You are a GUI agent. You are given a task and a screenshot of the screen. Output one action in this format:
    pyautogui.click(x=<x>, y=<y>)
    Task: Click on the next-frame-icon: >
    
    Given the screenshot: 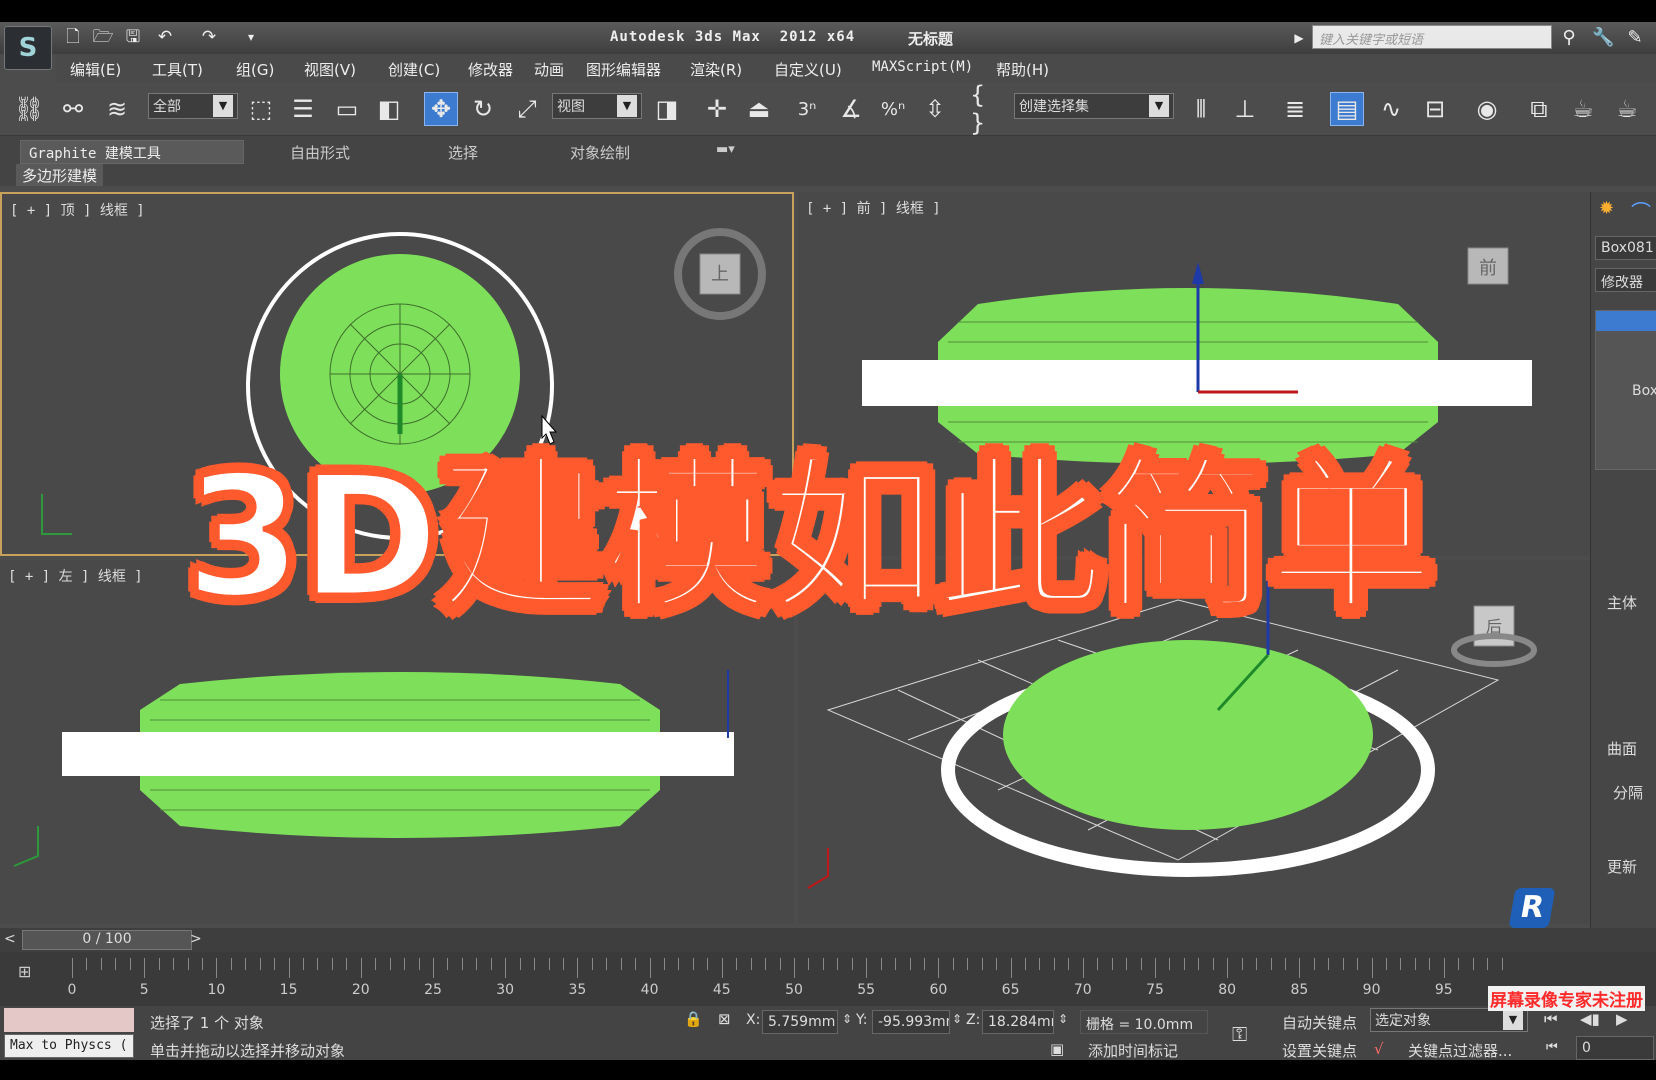 What is the action you would take?
    pyautogui.click(x=196, y=939)
    